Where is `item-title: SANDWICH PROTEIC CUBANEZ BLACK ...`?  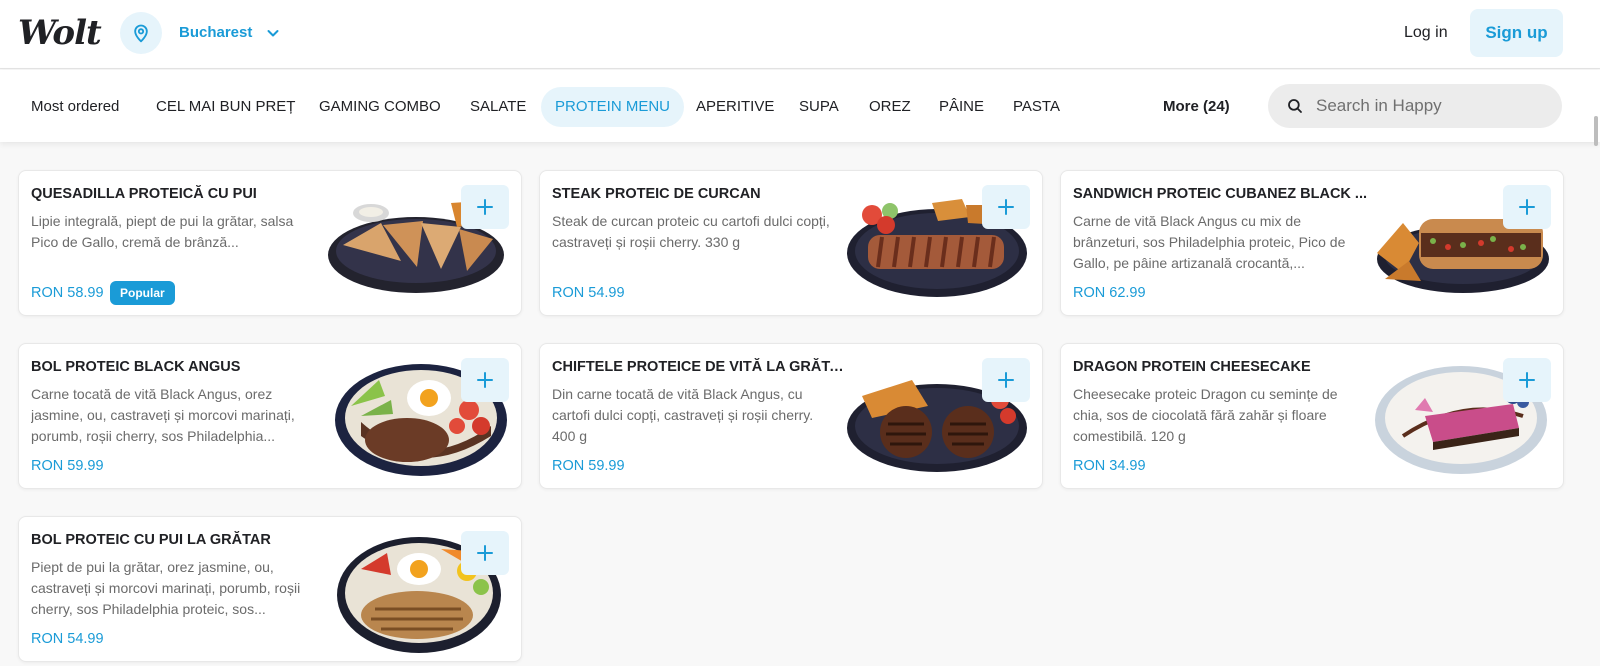
item-title: SANDWICH PROTEIC CUBANEZ BLACK ... is located at coordinates (1220, 194).